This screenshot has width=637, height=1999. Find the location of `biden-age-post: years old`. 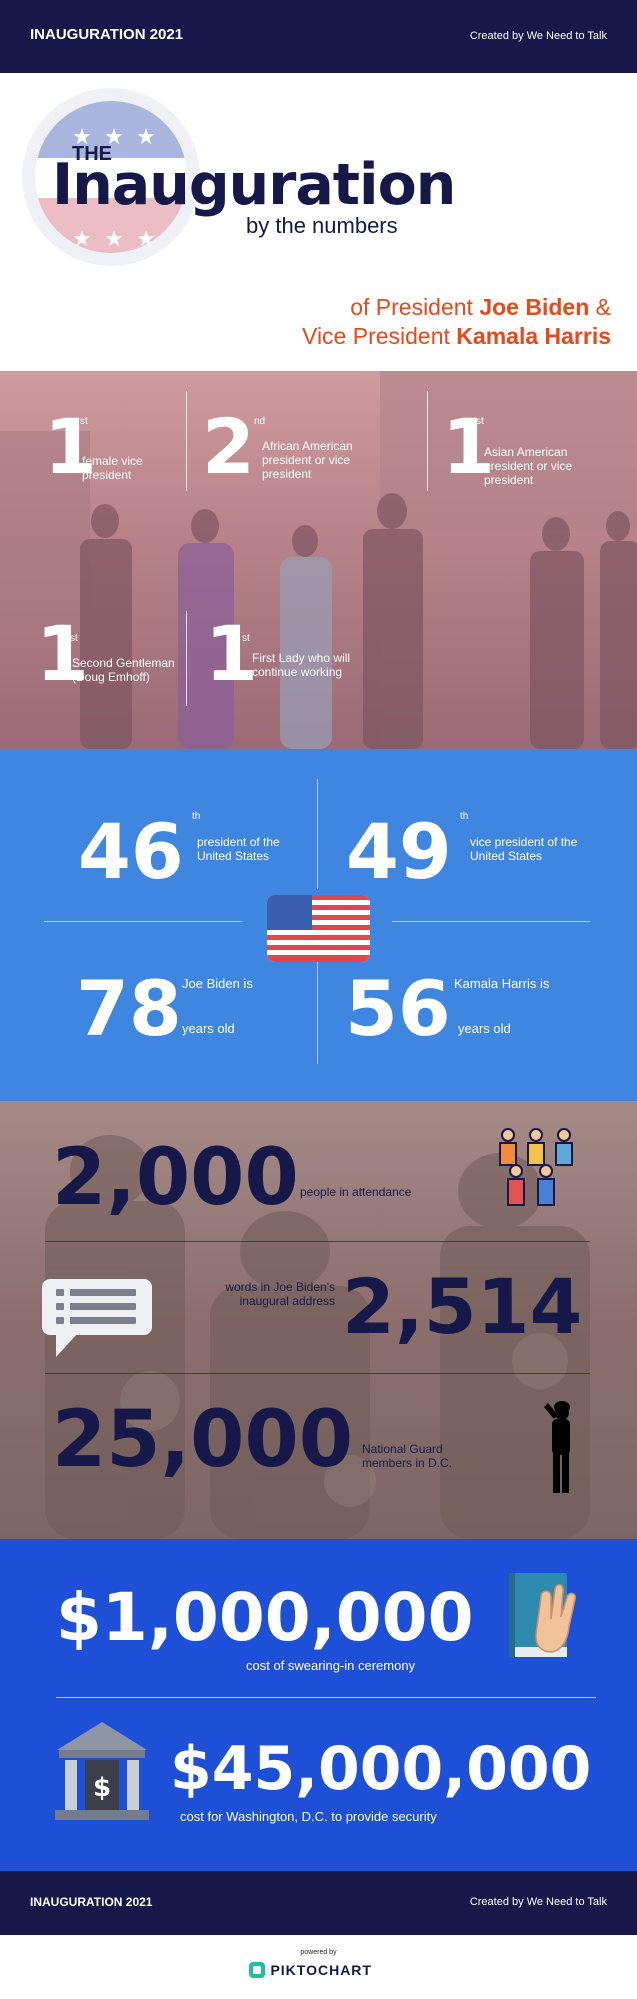

biden-age-post: years old is located at coordinates (208, 1028).